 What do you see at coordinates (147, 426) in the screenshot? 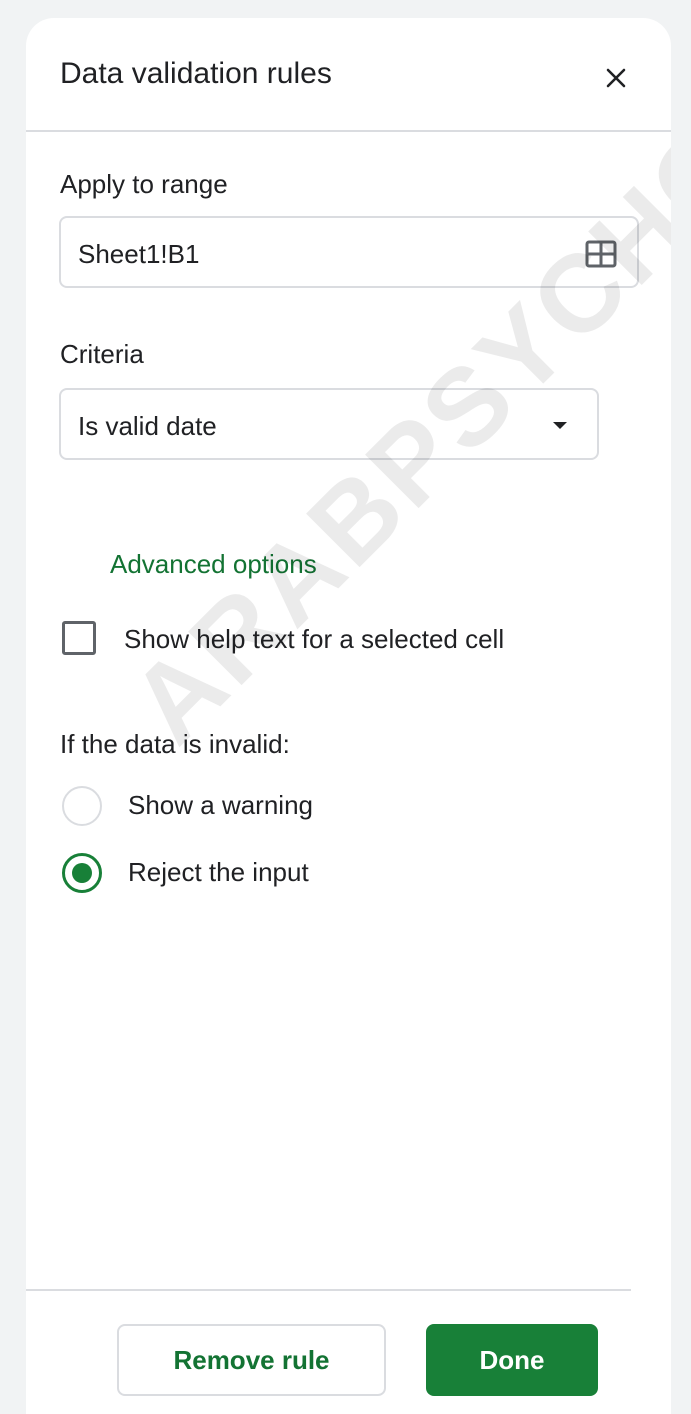
I see `criteria-selected: Is valid date` at bounding box center [147, 426].